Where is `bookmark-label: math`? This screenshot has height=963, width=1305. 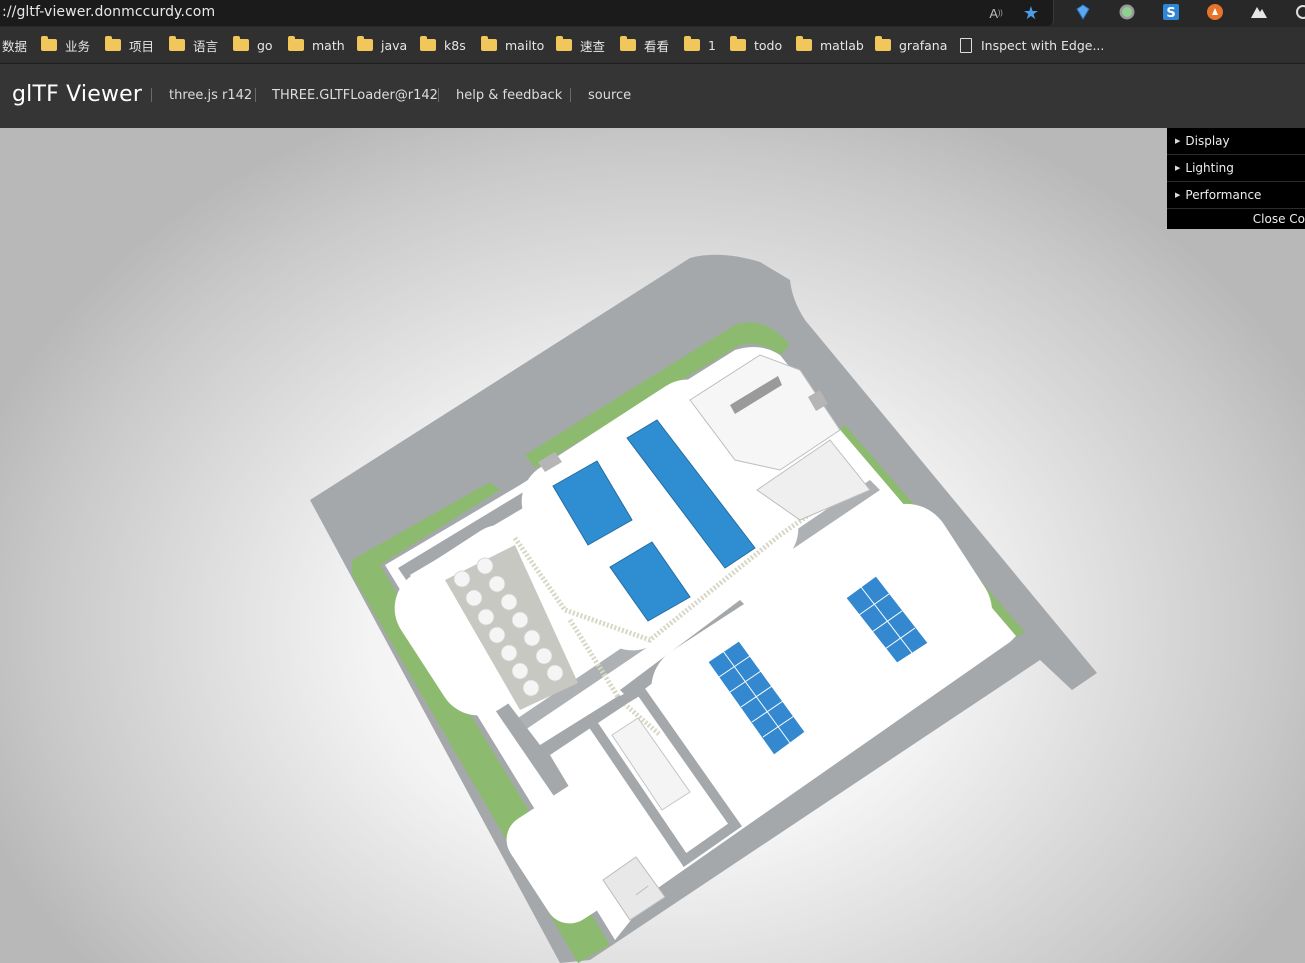
bookmark-label: math is located at coordinates (328, 45).